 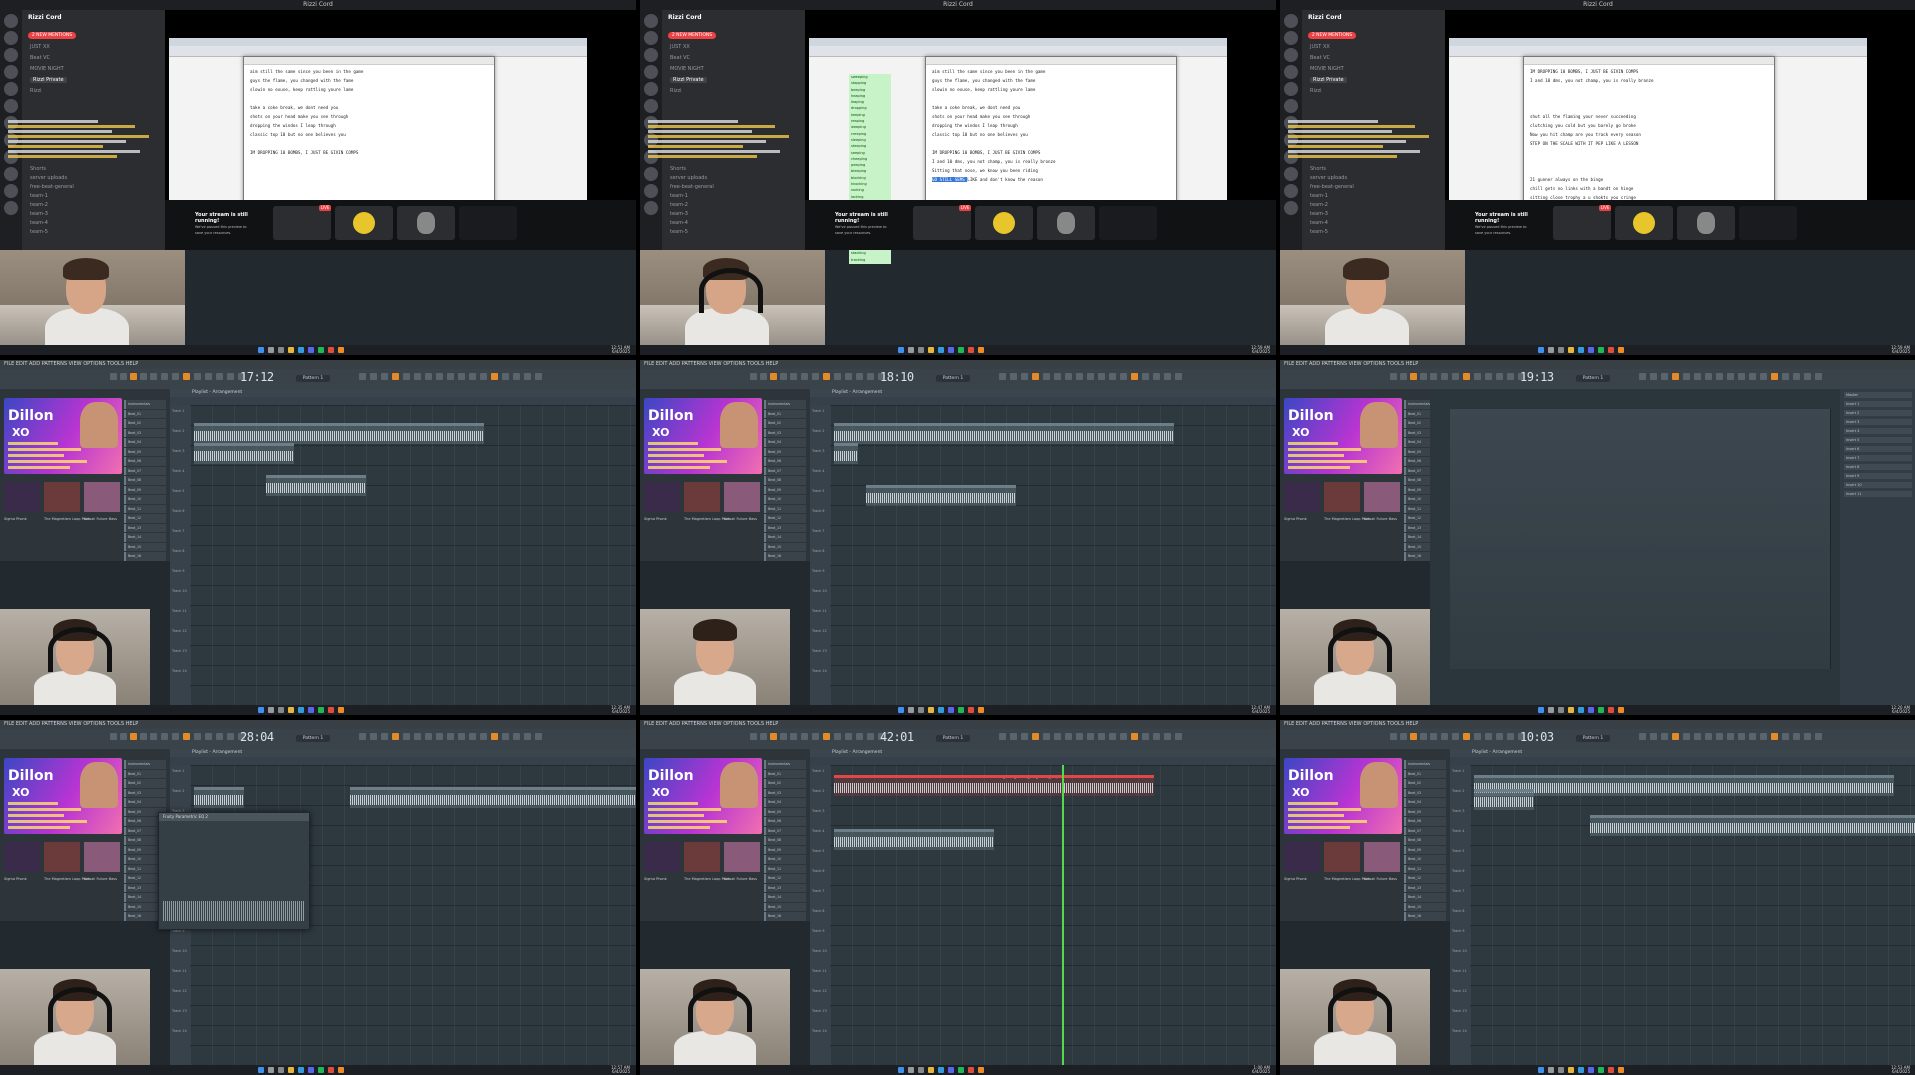 I want to click on discord-icon, so click(x=311, y=710).